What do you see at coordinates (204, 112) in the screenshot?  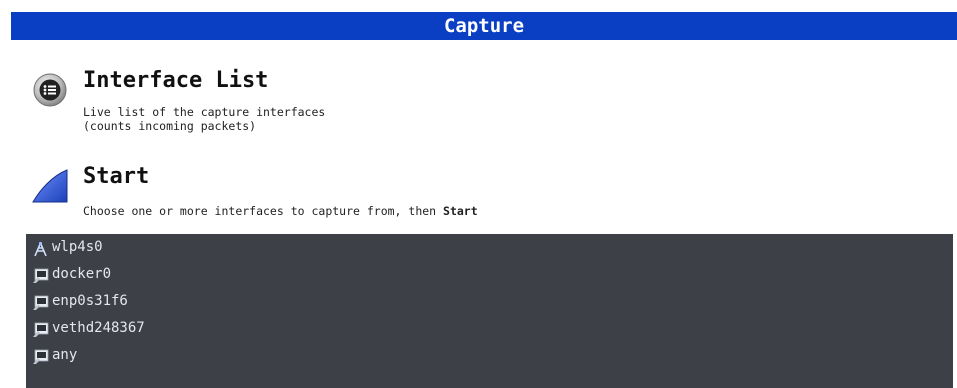 I see `interface-list-desc-line1: Live list of the capture interfaces` at bounding box center [204, 112].